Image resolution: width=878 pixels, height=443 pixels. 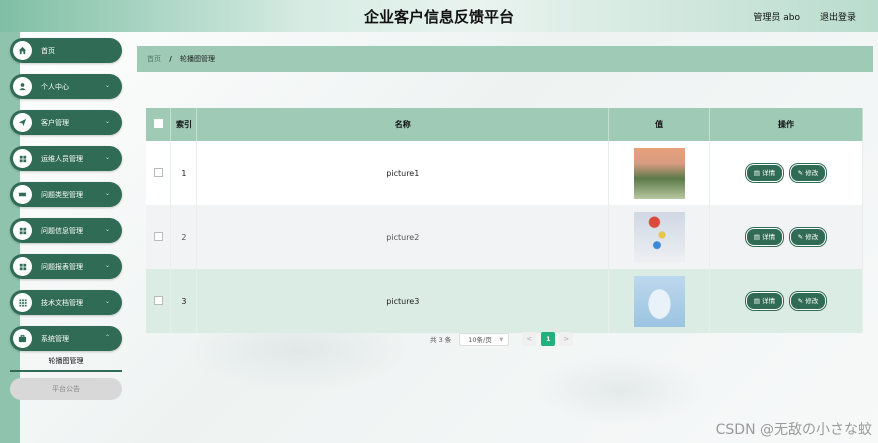 What do you see at coordinates (659, 124) in the screenshot?
I see `column-header-value: 值` at bounding box center [659, 124].